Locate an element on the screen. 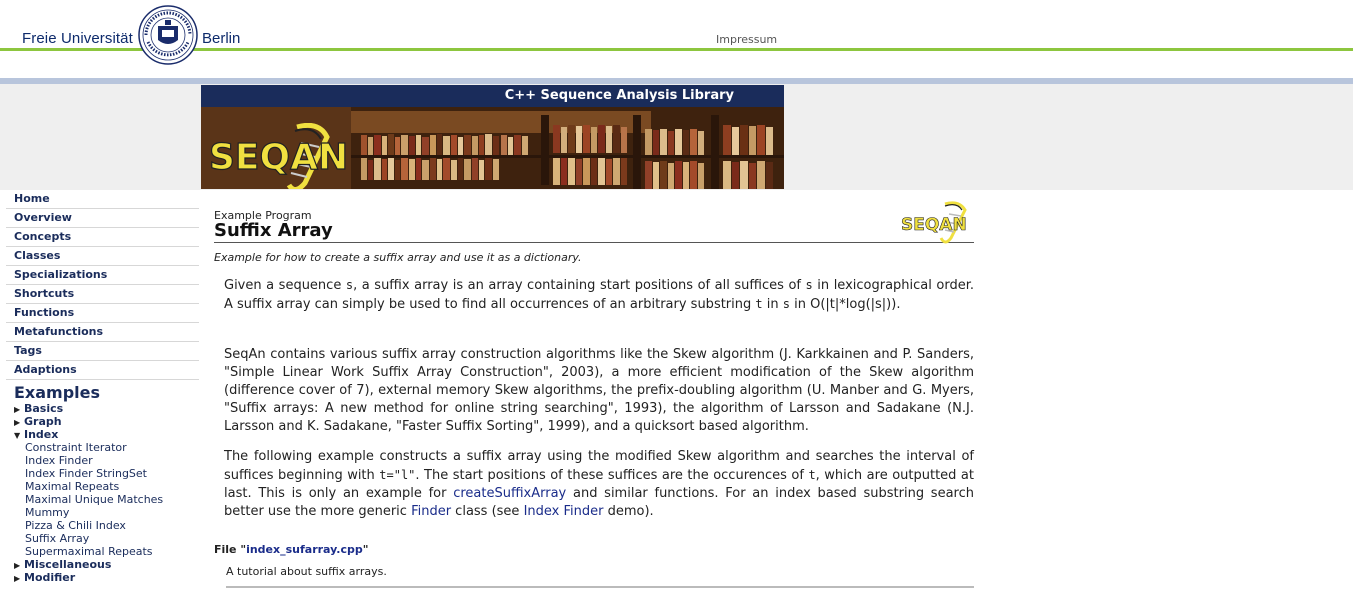  sidebar-item-shortcuts: Shortcuts is located at coordinates (102, 294).